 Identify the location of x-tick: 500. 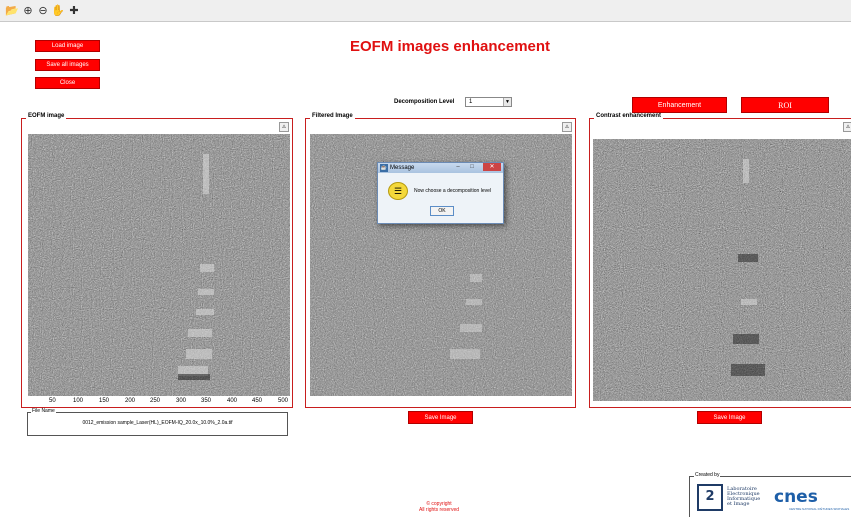
(283, 401).